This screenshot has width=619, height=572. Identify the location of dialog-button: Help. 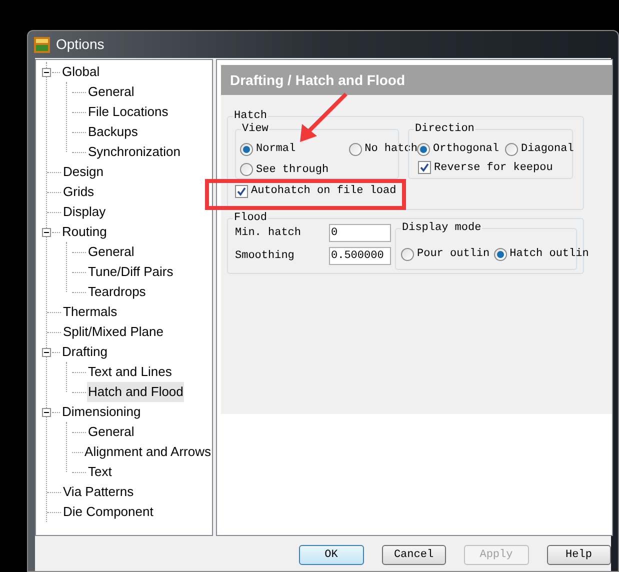
(578, 555).